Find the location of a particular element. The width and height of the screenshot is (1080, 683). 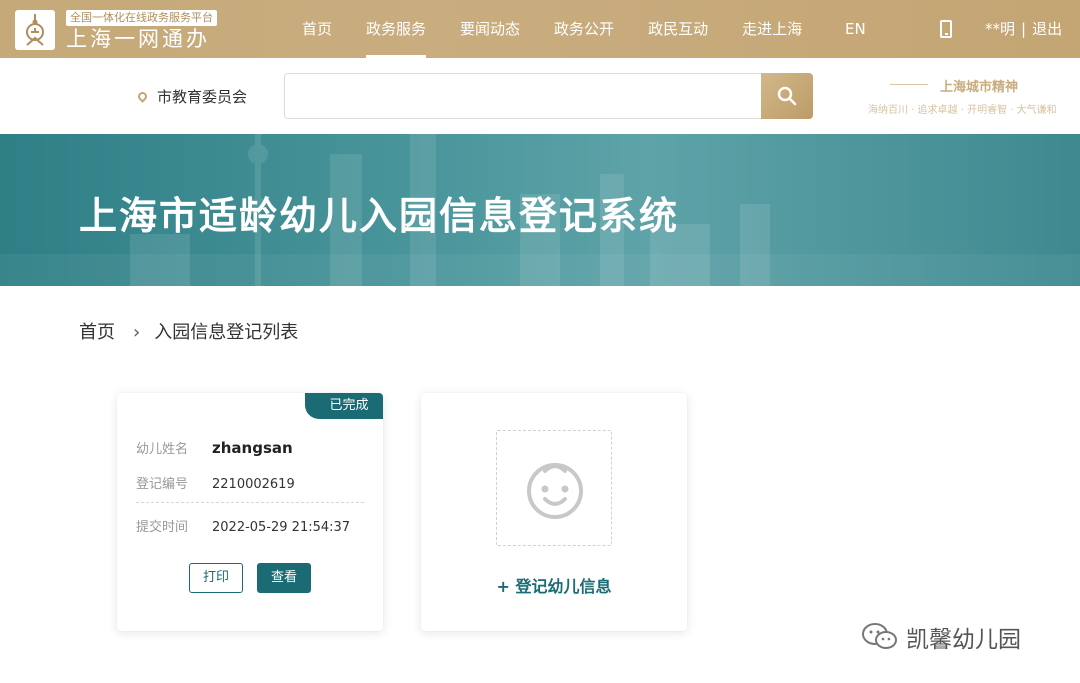

breadcrumb-home: 首页 is located at coordinates (97, 332).